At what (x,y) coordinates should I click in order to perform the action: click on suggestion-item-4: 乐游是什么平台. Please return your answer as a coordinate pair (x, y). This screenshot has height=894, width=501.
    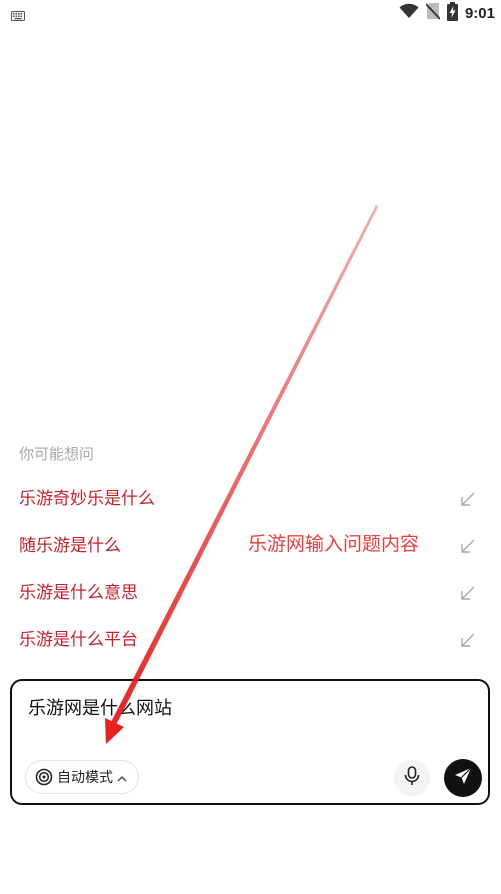
    Looking at the image, I should click on (250, 651).